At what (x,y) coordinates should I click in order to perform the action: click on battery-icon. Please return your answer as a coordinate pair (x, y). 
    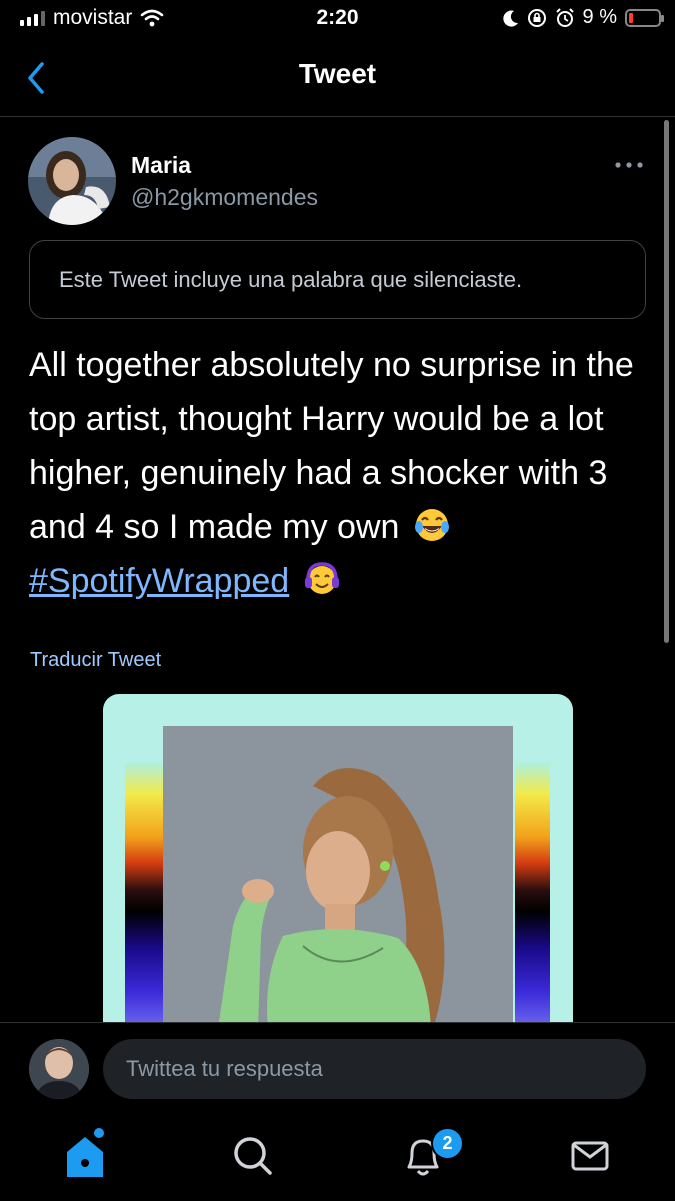
    Looking at the image, I should click on (644, 17).